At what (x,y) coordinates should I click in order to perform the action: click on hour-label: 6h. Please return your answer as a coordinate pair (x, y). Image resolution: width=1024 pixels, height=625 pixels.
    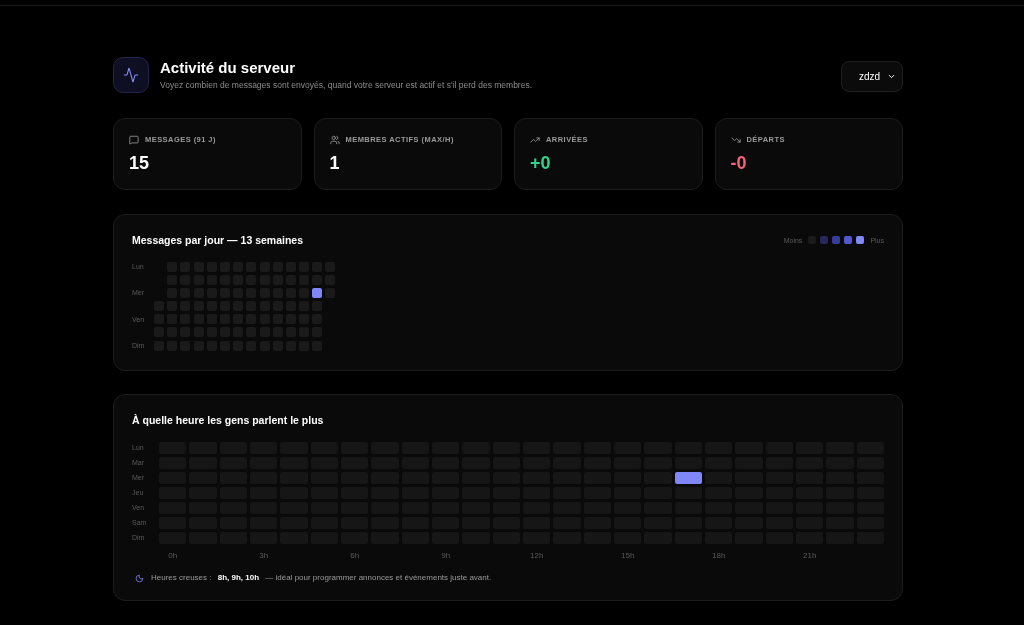
    Looking at the image, I should click on (355, 555).